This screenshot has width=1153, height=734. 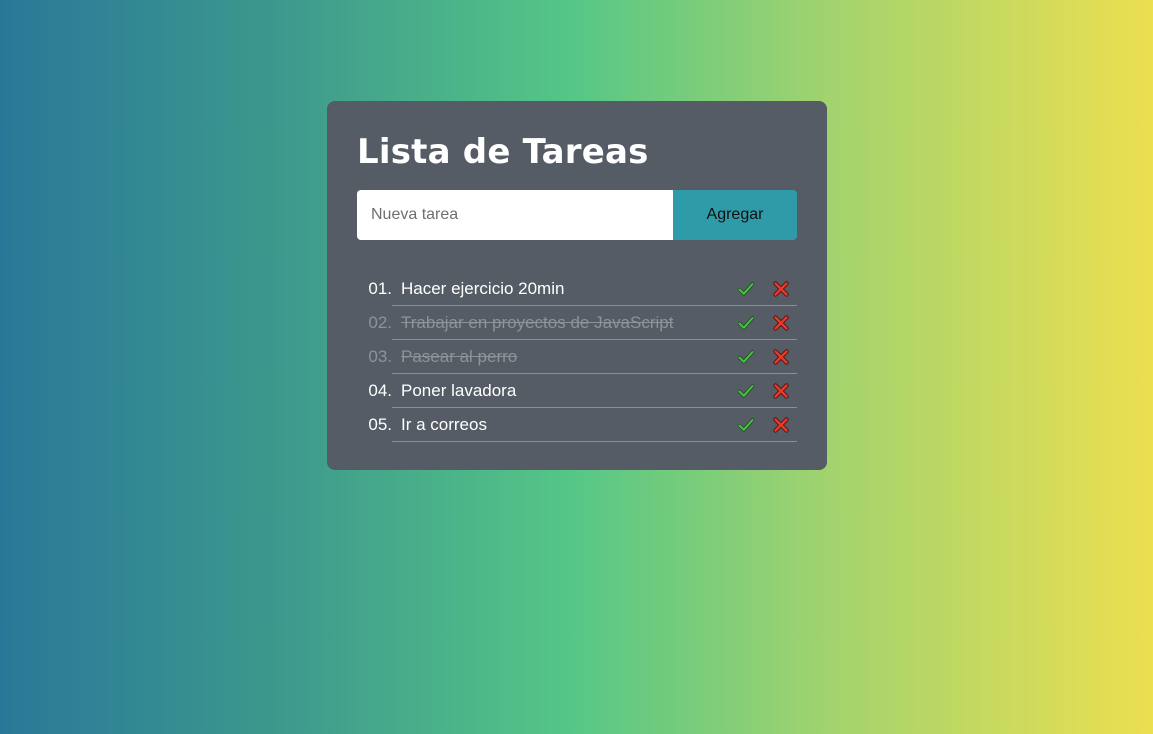 I want to click on task-text: Pasear al perro, so click(x=459, y=356).